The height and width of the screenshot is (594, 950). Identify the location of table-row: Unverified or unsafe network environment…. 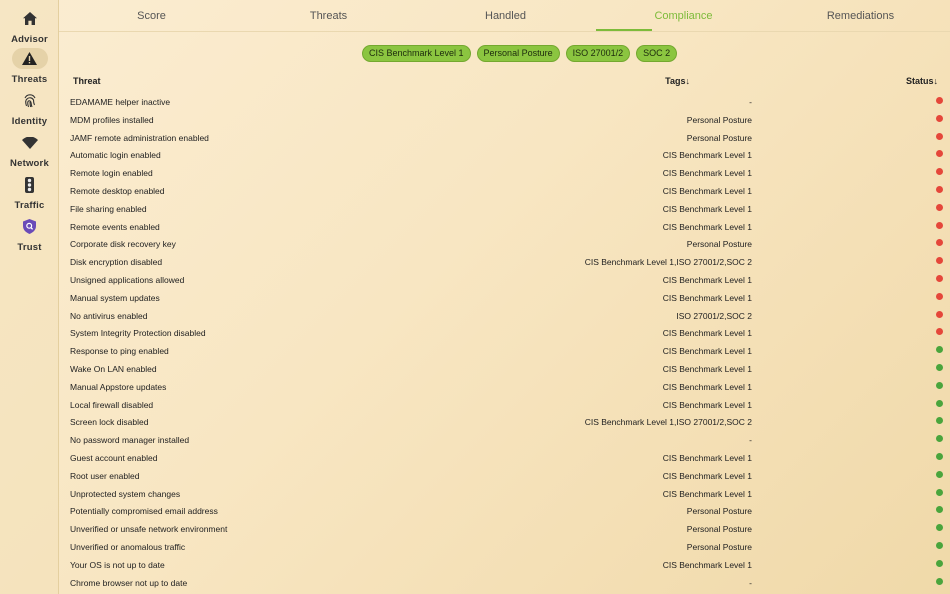
(504, 529).